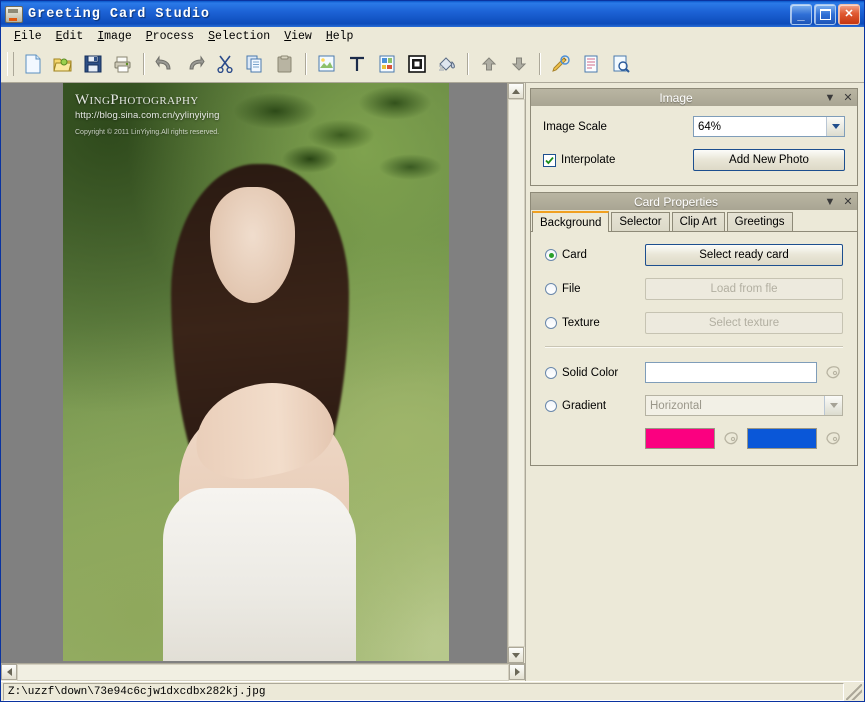 This screenshot has height=702, width=865. Describe the element at coordinates (195, 64) in the screenshot. I see `redo-icon` at that location.